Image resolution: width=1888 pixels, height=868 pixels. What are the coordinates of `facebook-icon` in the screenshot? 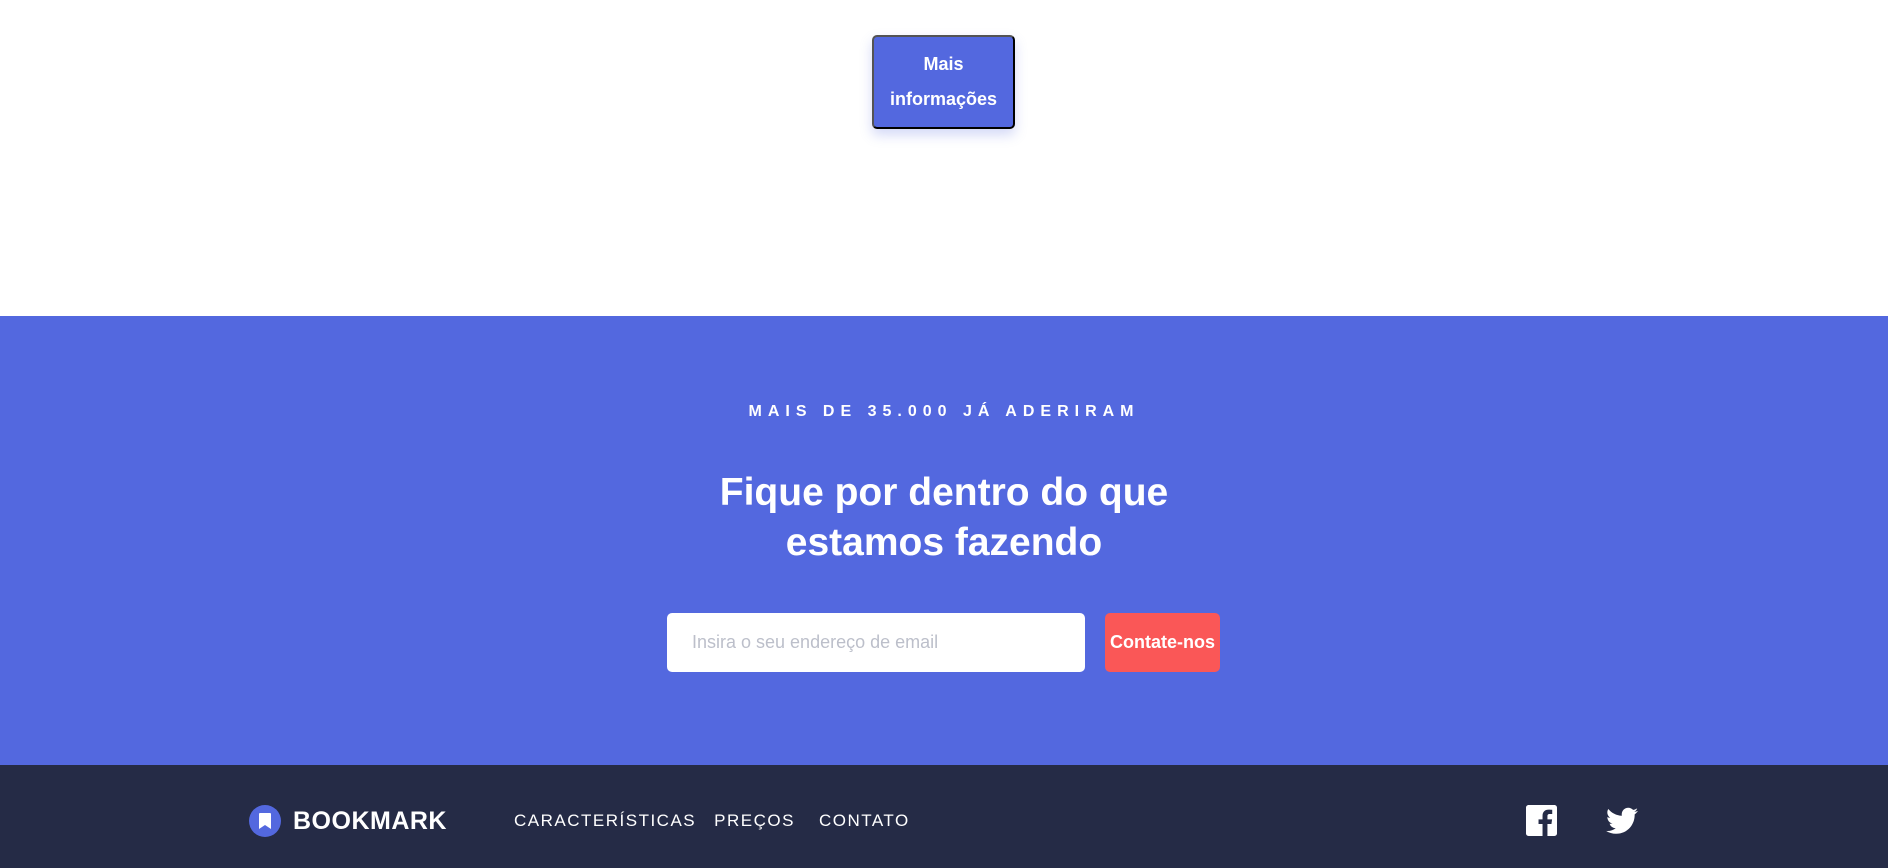 It's located at (1541, 820).